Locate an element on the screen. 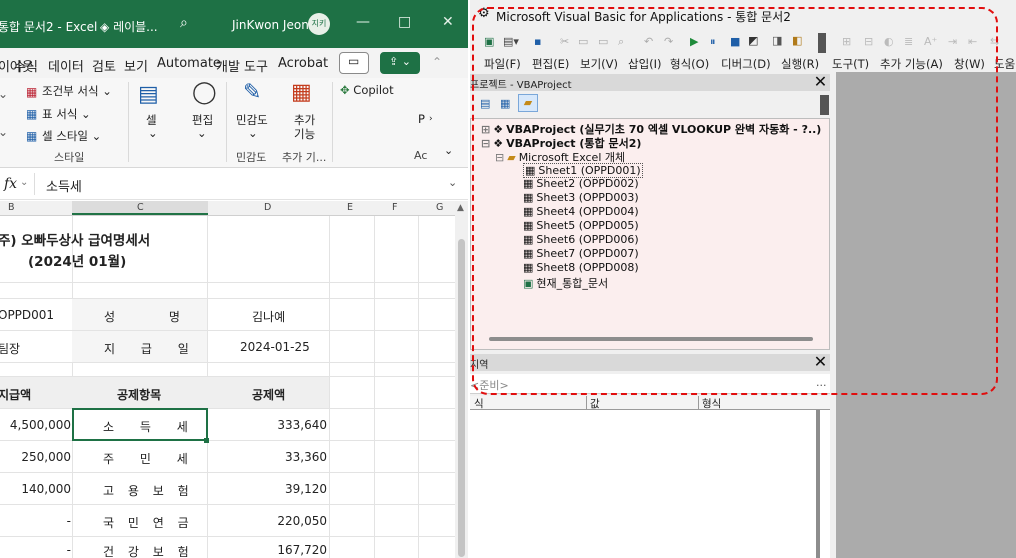 Image resolution: width=1016 pixels, height=558 pixels. view-excel-icon: ▣ is located at coordinates (489, 41).